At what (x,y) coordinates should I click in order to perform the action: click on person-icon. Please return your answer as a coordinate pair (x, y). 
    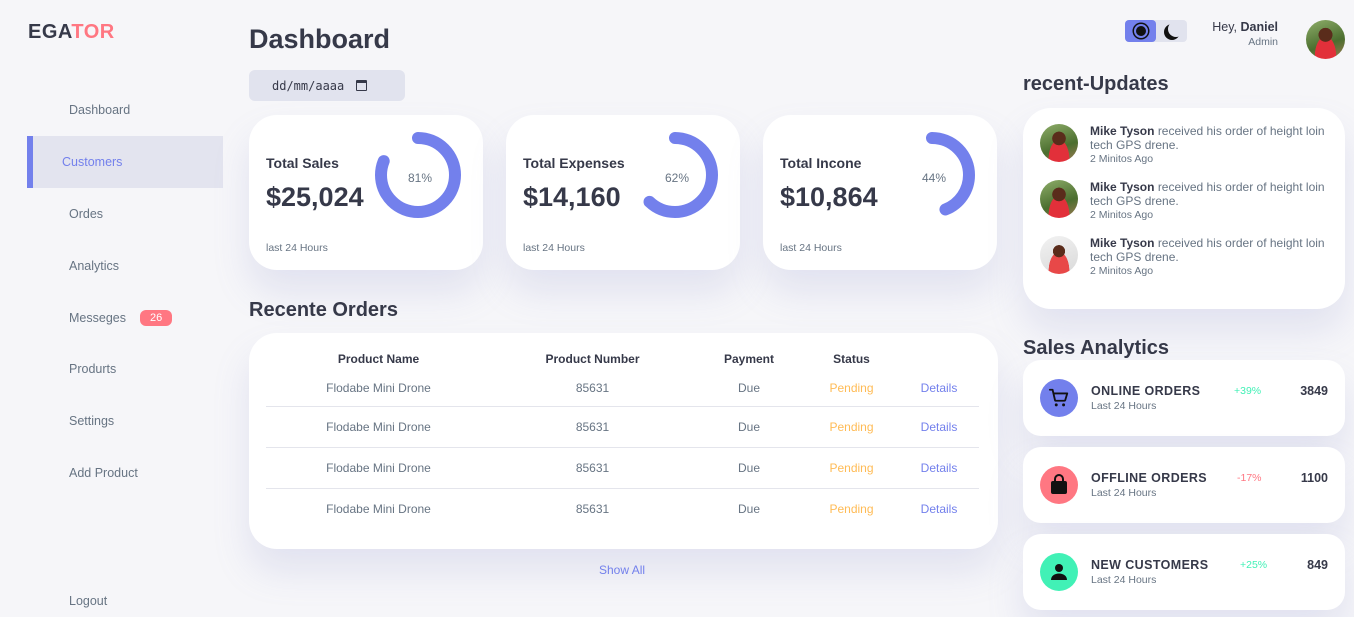
    Looking at the image, I should click on (1059, 572).